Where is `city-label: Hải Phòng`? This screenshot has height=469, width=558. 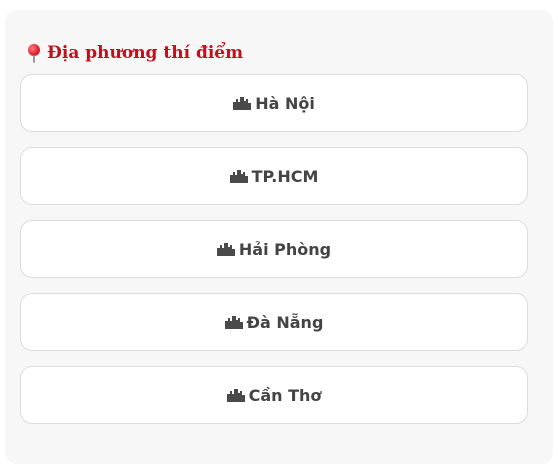
city-label: Hải Phòng is located at coordinates (285, 249).